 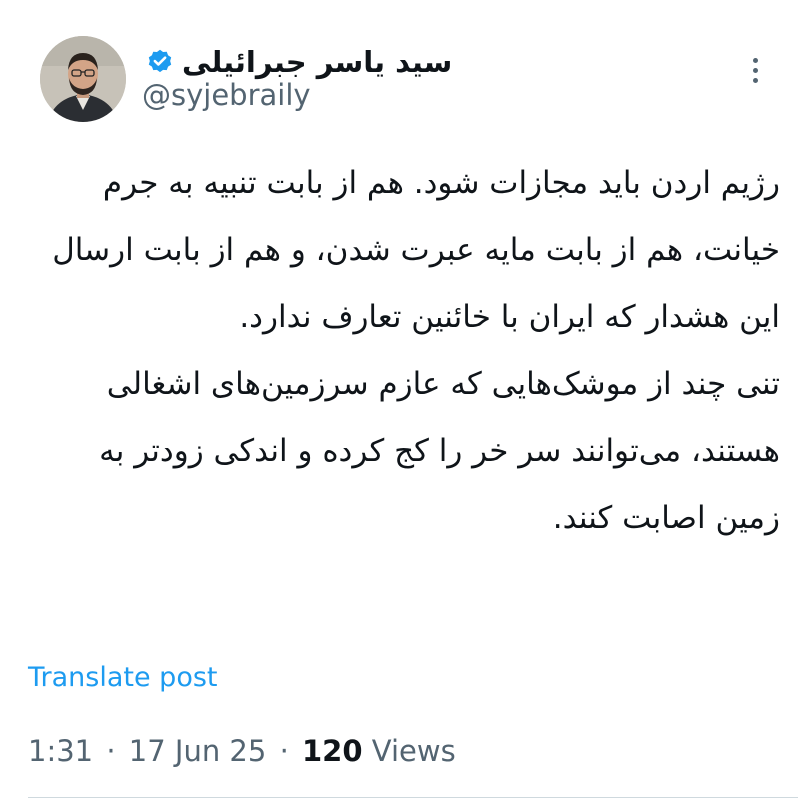 I want to click on post-date: 17 Jun 25, so click(x=198, y=751).